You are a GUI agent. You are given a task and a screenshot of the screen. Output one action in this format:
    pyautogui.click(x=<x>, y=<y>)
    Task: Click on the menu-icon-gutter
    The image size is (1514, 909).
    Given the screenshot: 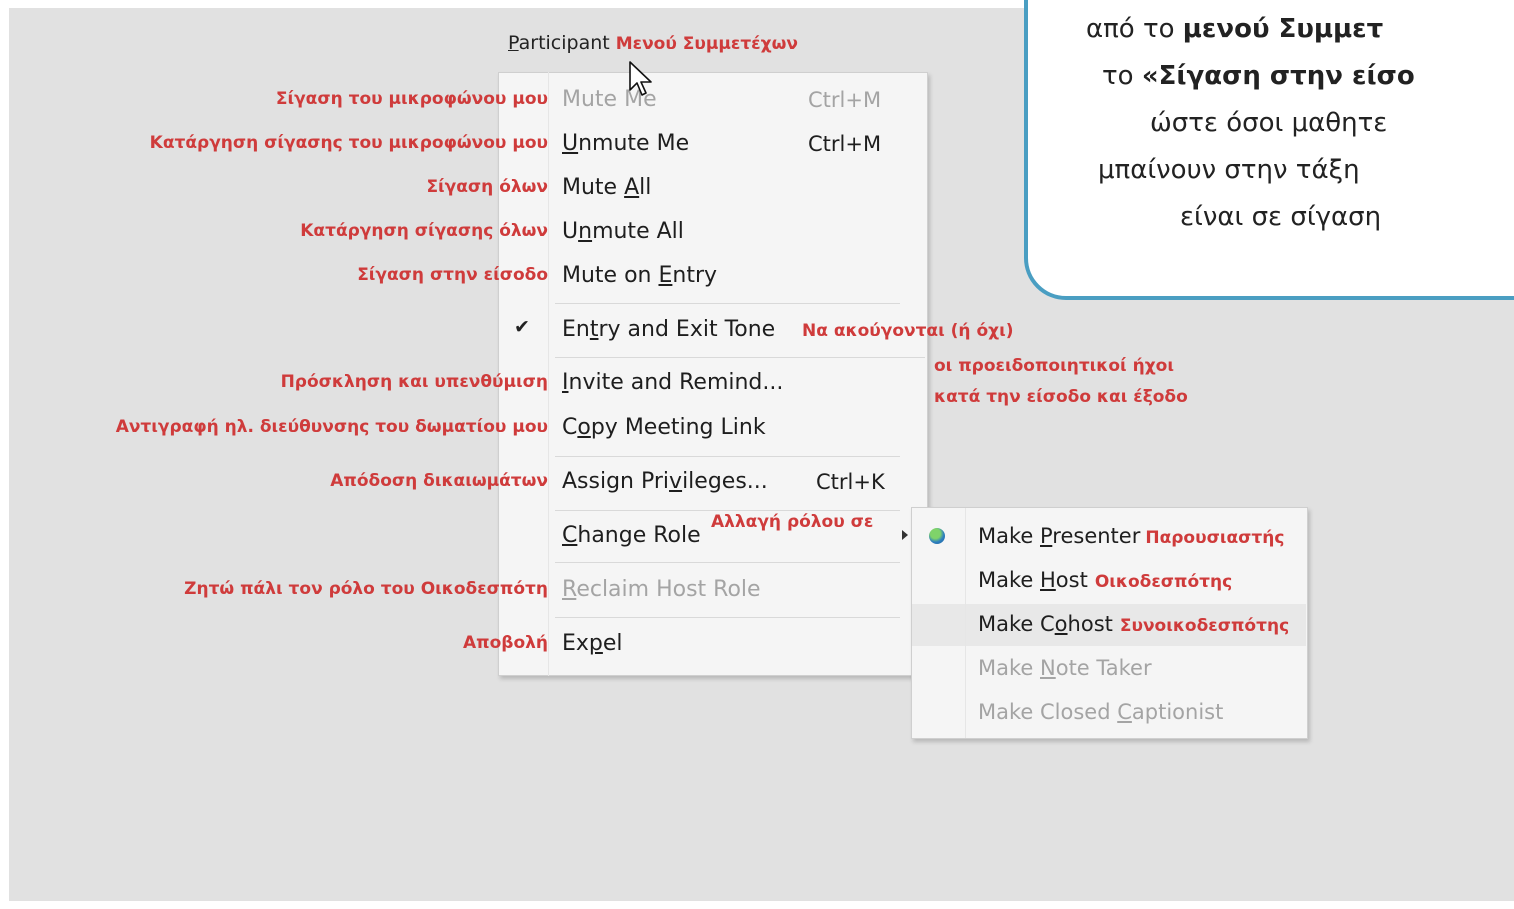 What is the action you would take?
    pyautogui.click(x=548, y=374)
    